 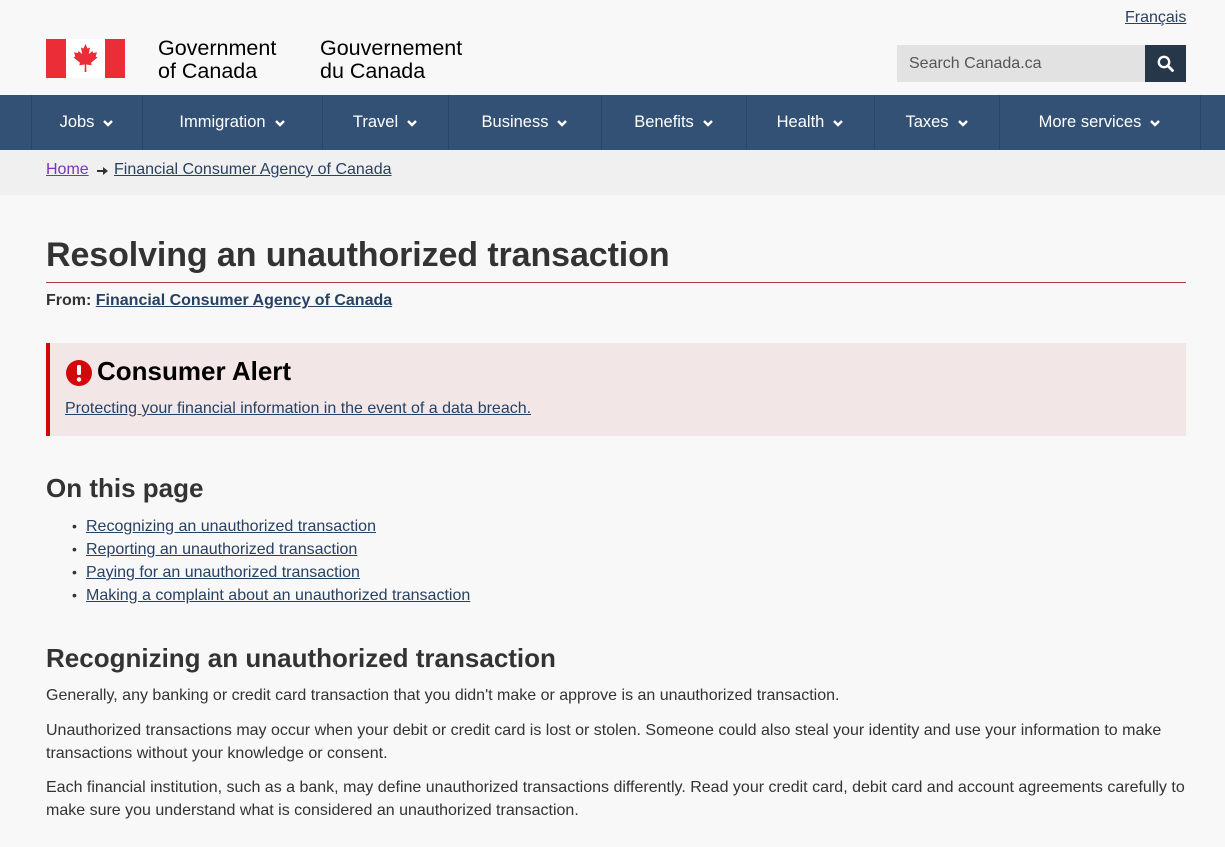 I want to click on site-search, so click(x=1041, y=63).